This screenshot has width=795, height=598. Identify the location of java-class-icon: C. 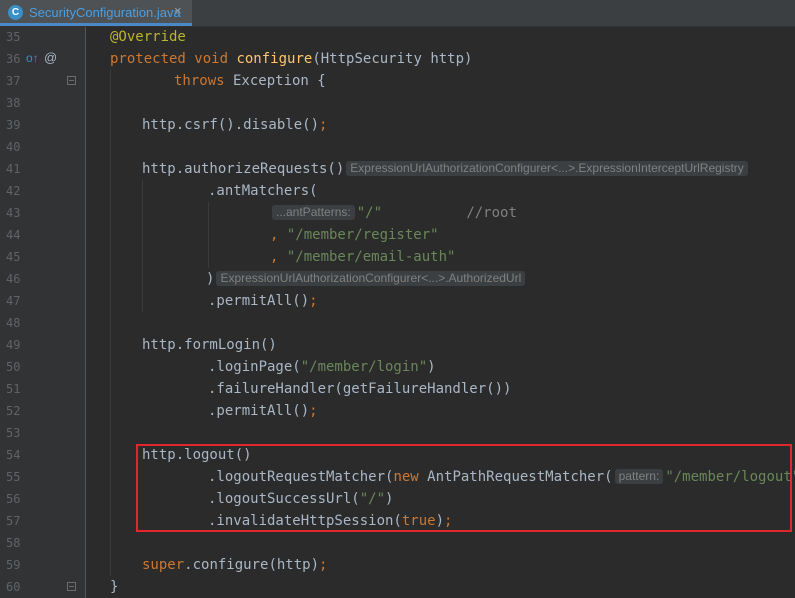
(15, 12).